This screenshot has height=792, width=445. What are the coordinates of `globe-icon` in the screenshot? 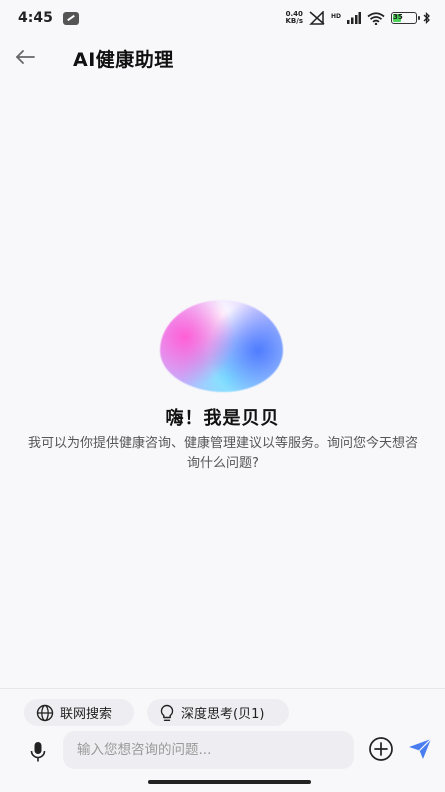 It's located at (45, 712).